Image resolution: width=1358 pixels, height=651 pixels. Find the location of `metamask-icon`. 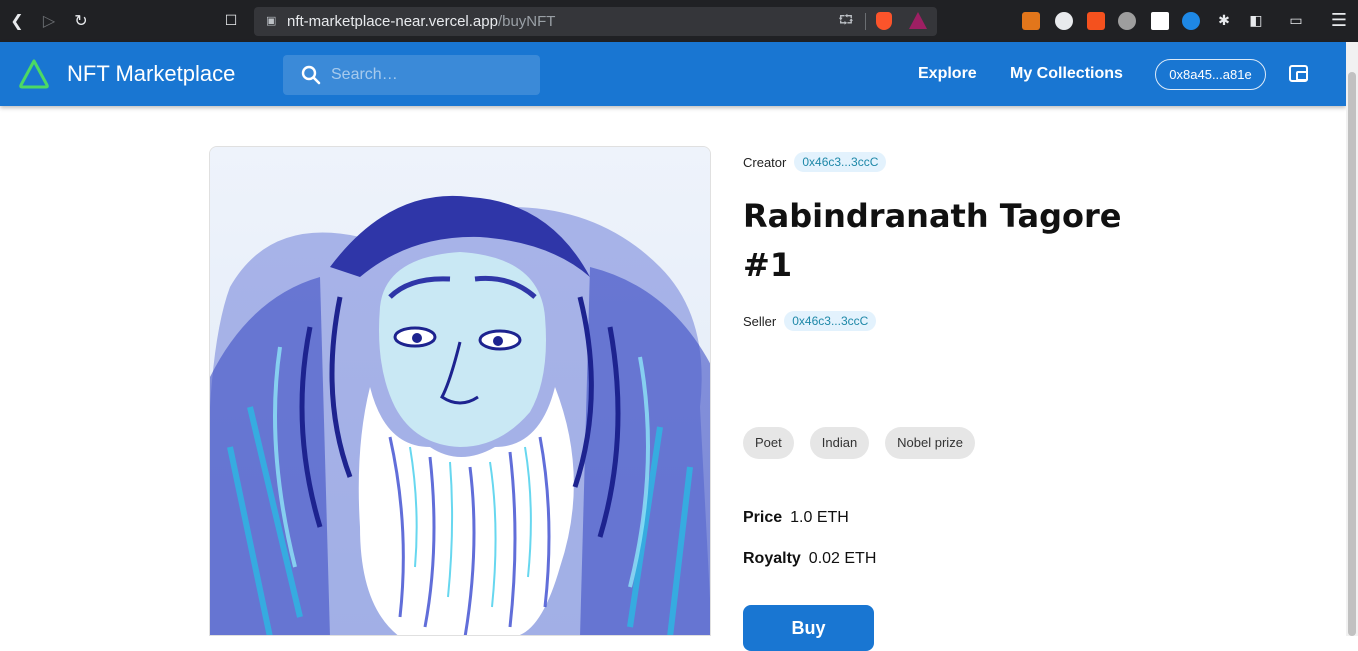

metamask-icon is located at coordinates (1031, 21).